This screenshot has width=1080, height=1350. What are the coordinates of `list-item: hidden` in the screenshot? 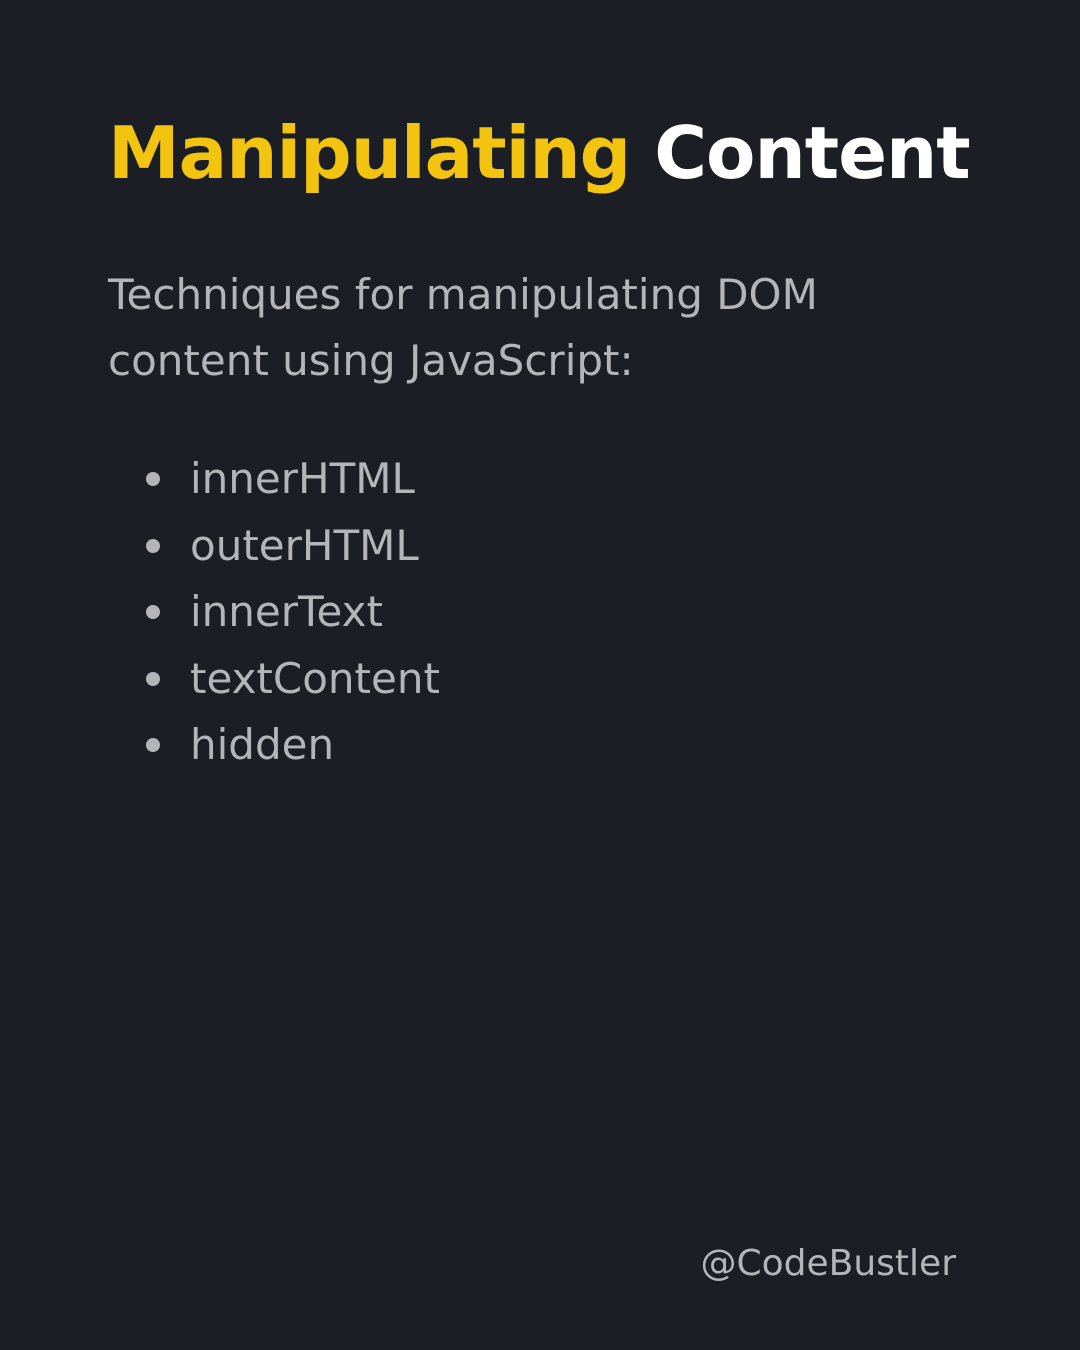 It's located at (291, 745).